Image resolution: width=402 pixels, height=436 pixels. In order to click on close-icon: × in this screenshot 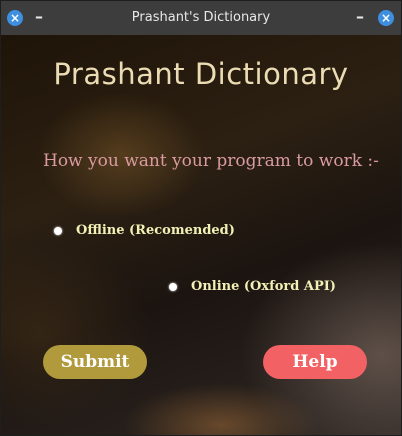, I will do `click(386, 18)`.